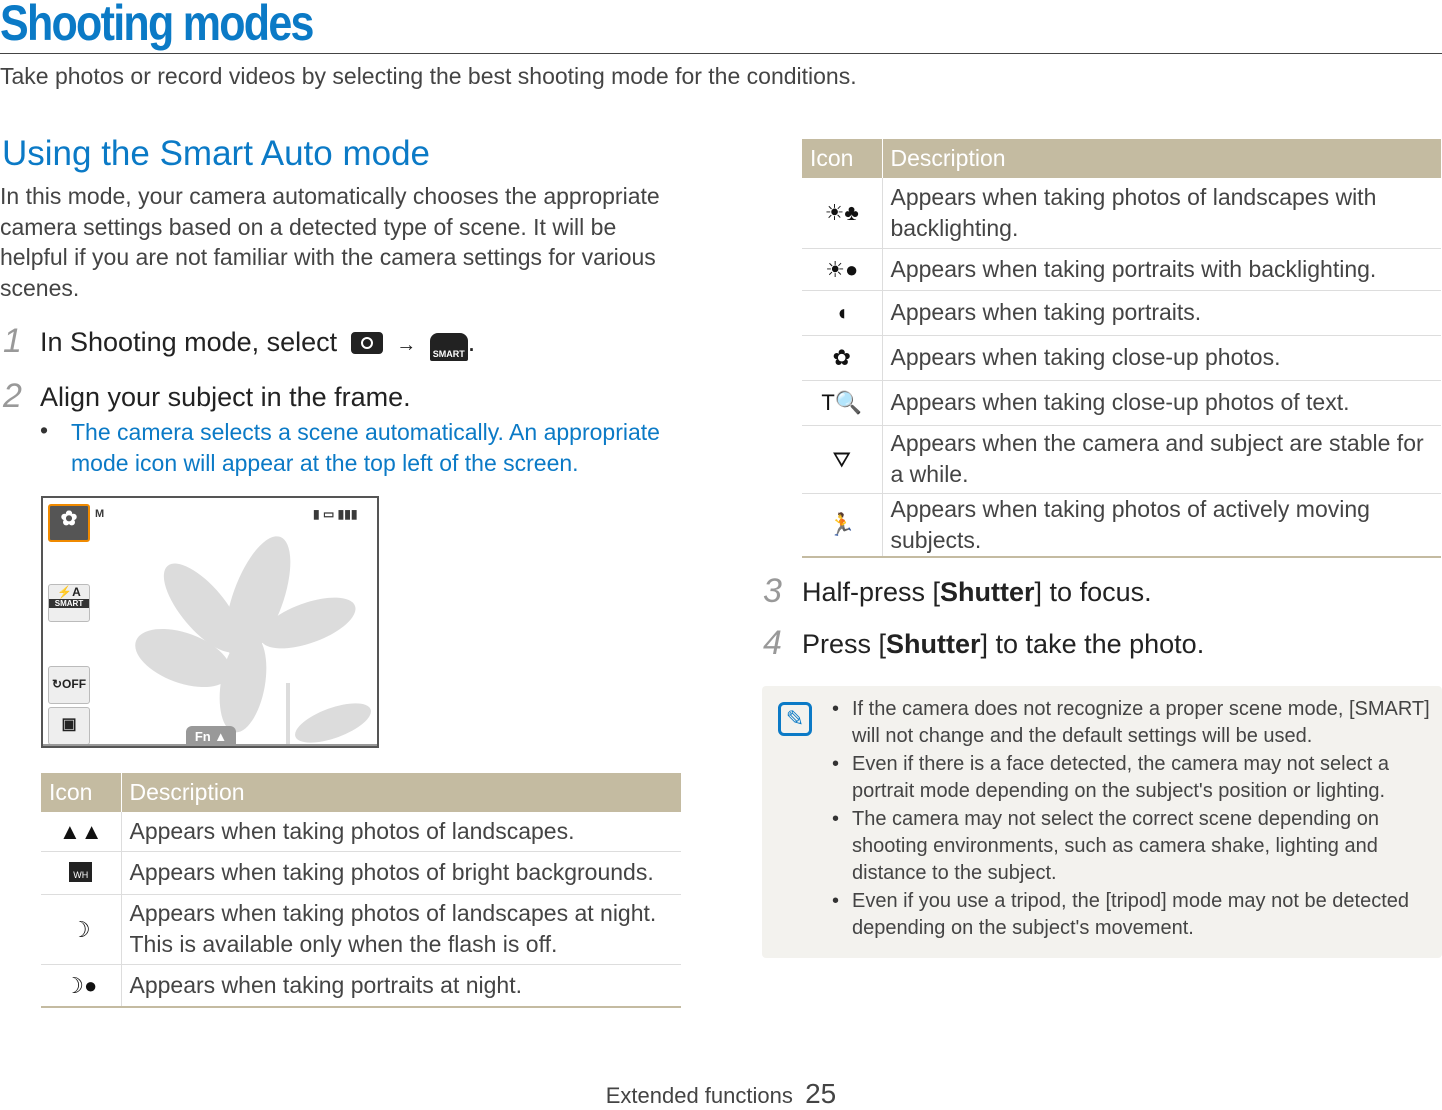  Describe the element at coordinates (772, 643) in the screenshot. I see `step-number: 4` at that location.